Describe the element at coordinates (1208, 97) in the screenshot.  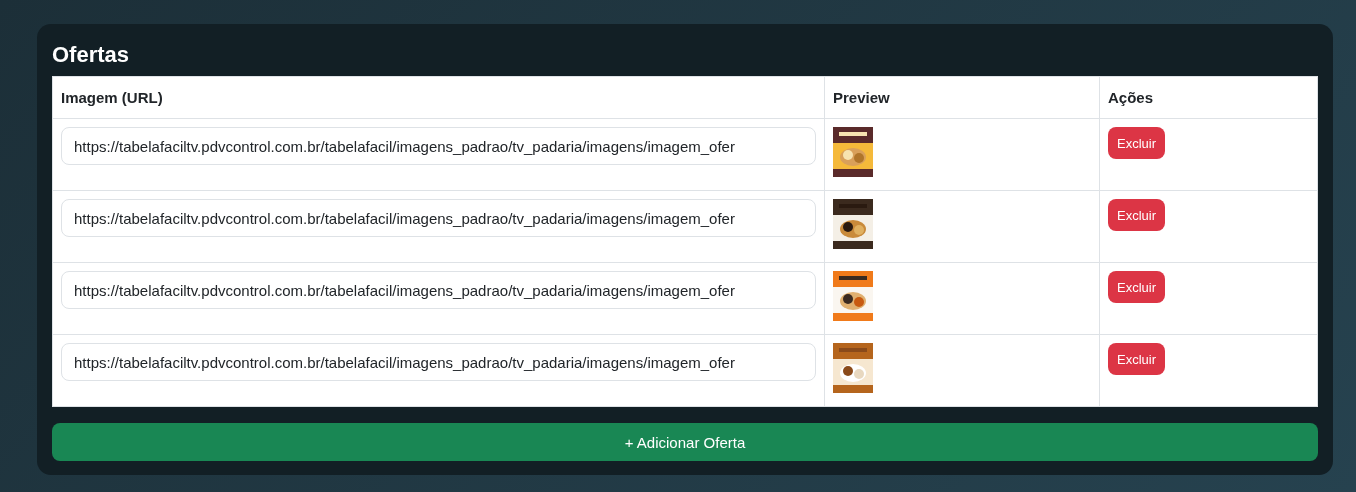
I see `column-header: Ações` at that location.